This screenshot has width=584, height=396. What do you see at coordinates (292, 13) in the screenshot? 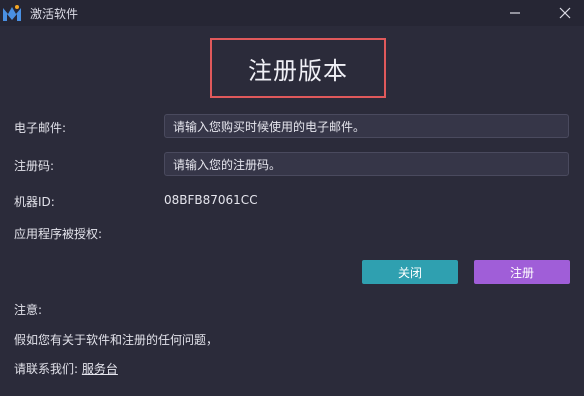
I see `title-bar: 激活软件` at bounding box center [292, 13].